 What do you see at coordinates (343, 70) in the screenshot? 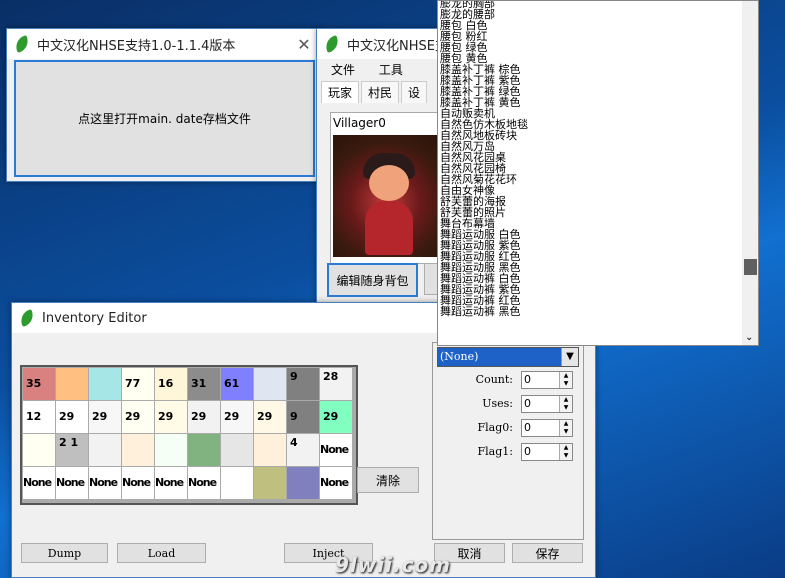
I see `menu-file: 文件` at bounding box center [343, 70].